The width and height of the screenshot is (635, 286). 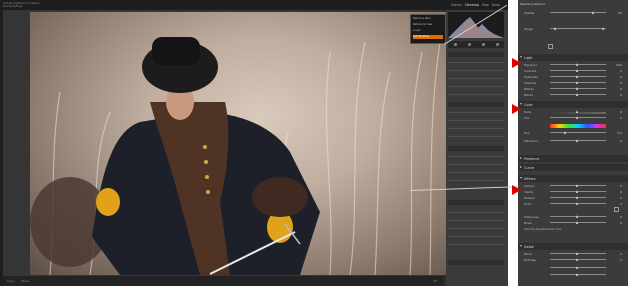 I want to click on crop-icon, so click(x=455, y=44).